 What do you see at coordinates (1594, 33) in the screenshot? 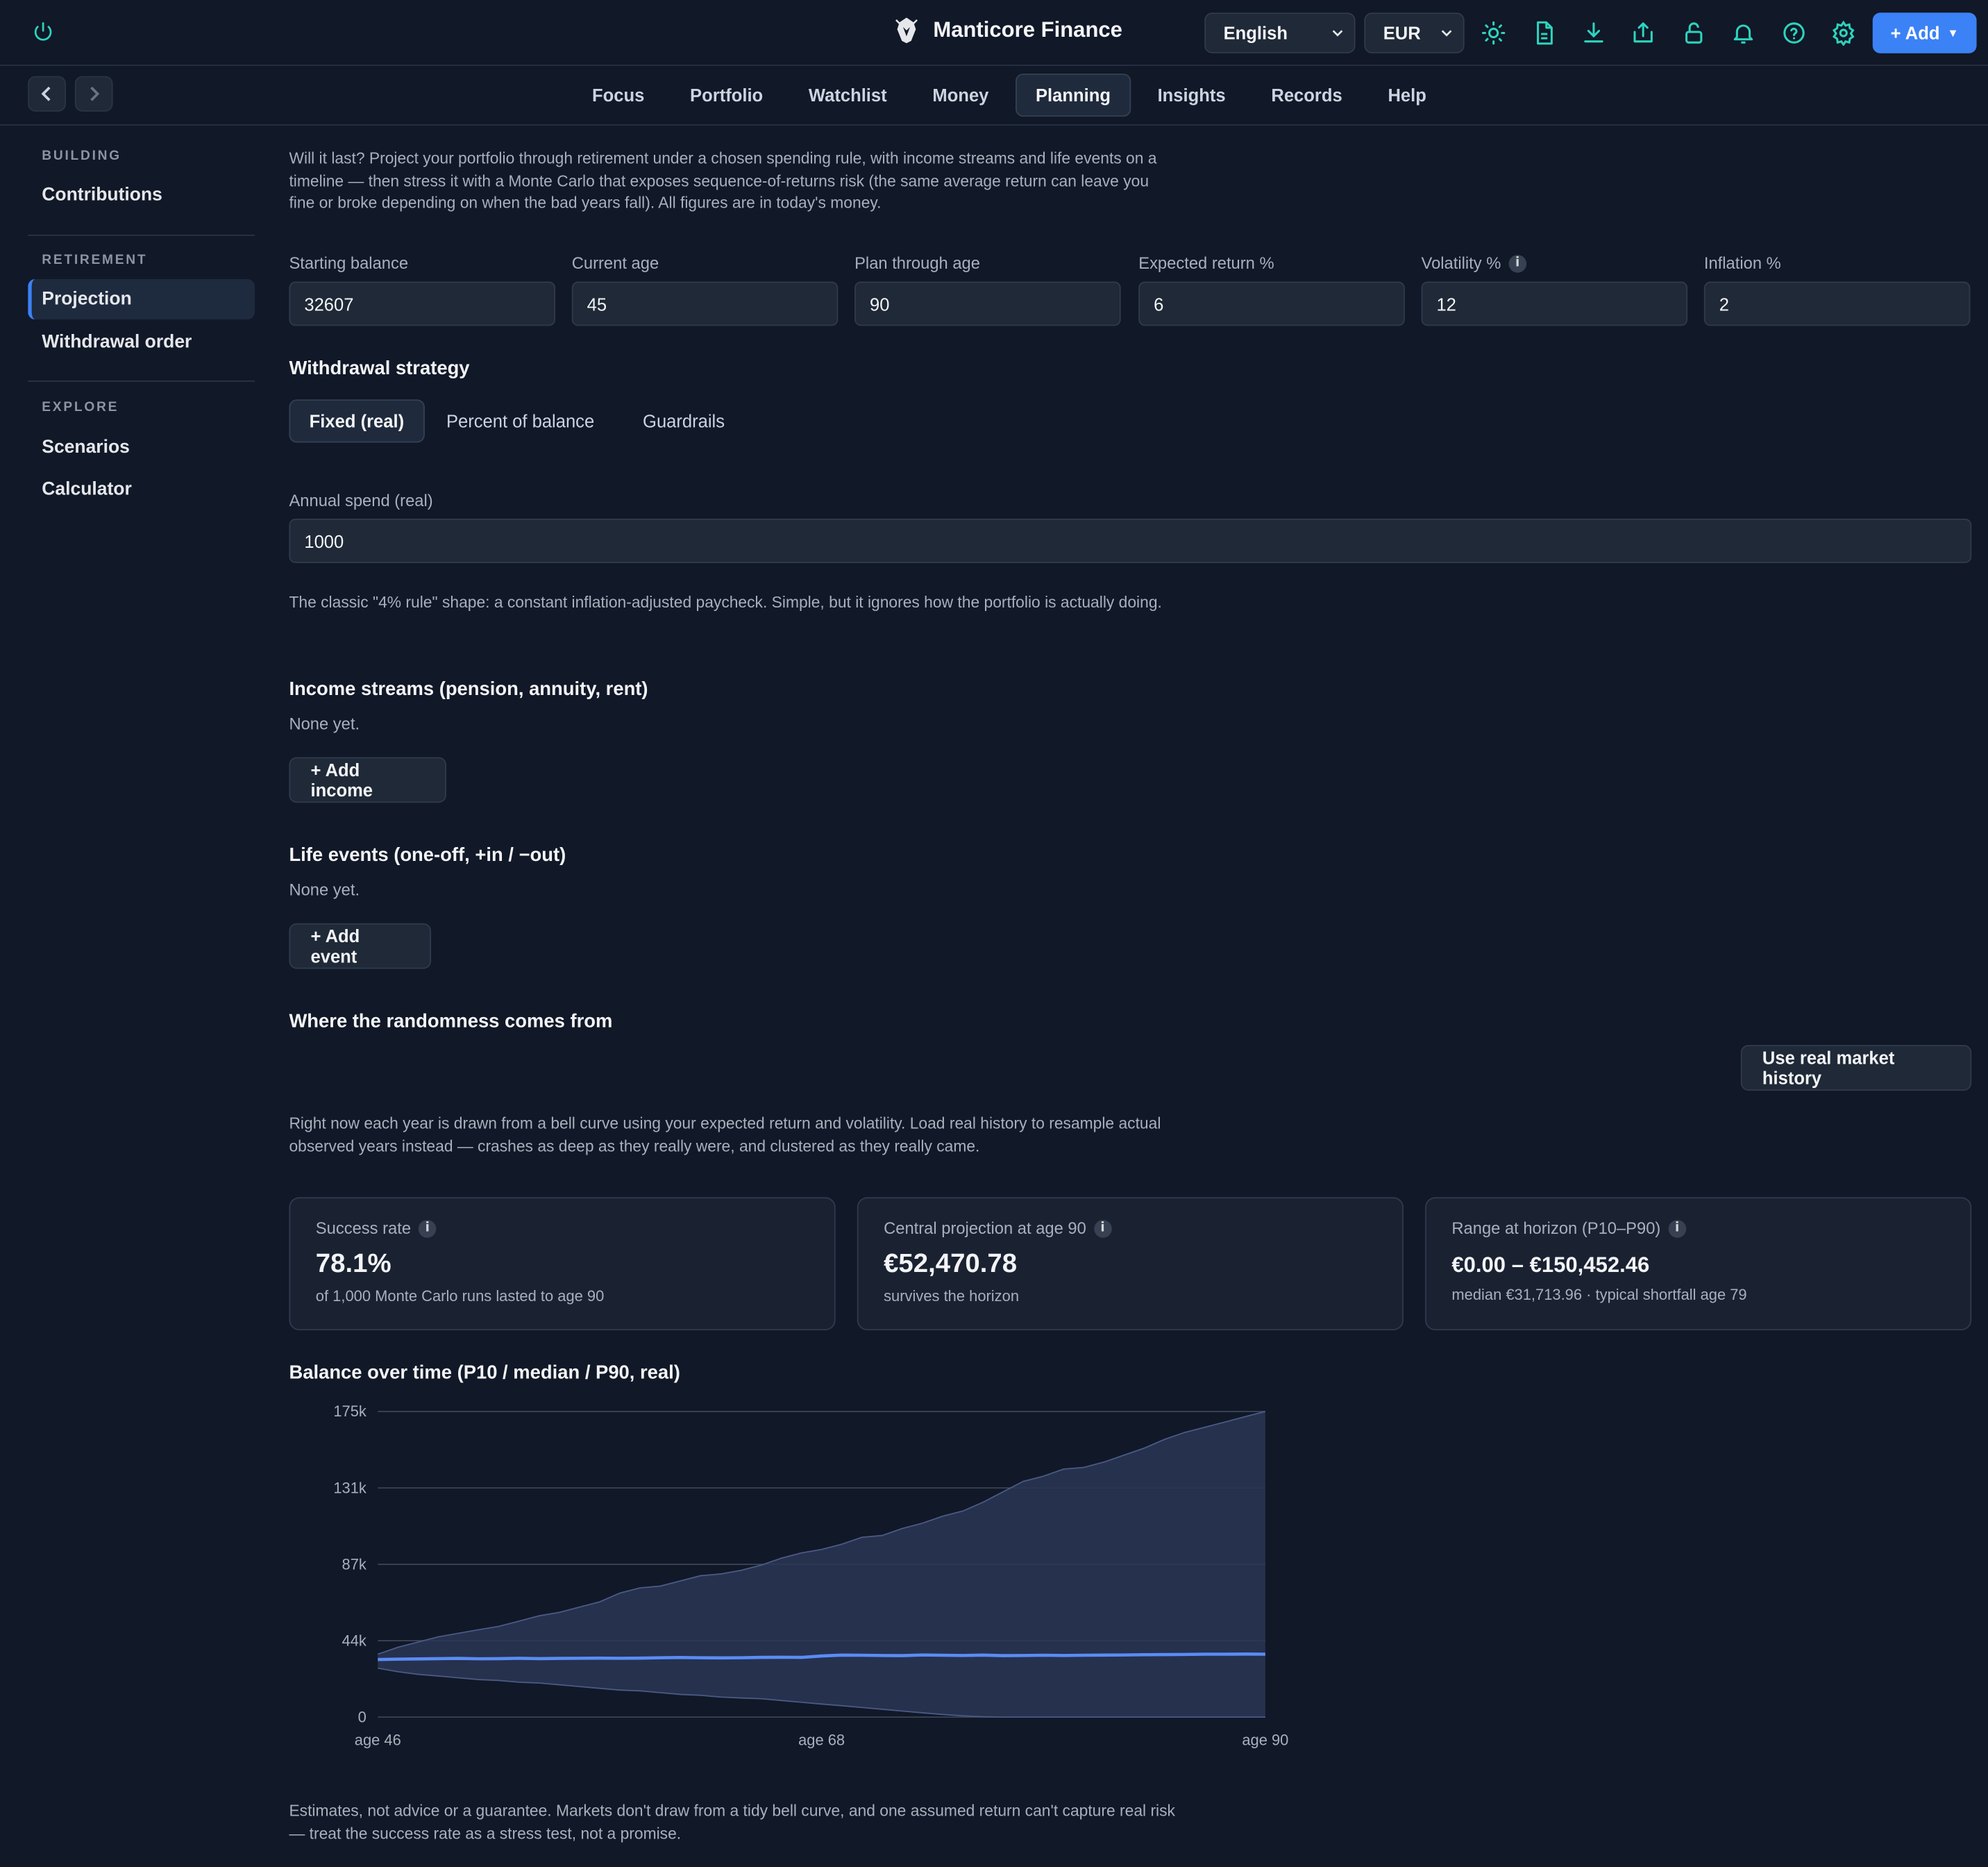
I see `download-icon` at bounding box center [1594, 33].